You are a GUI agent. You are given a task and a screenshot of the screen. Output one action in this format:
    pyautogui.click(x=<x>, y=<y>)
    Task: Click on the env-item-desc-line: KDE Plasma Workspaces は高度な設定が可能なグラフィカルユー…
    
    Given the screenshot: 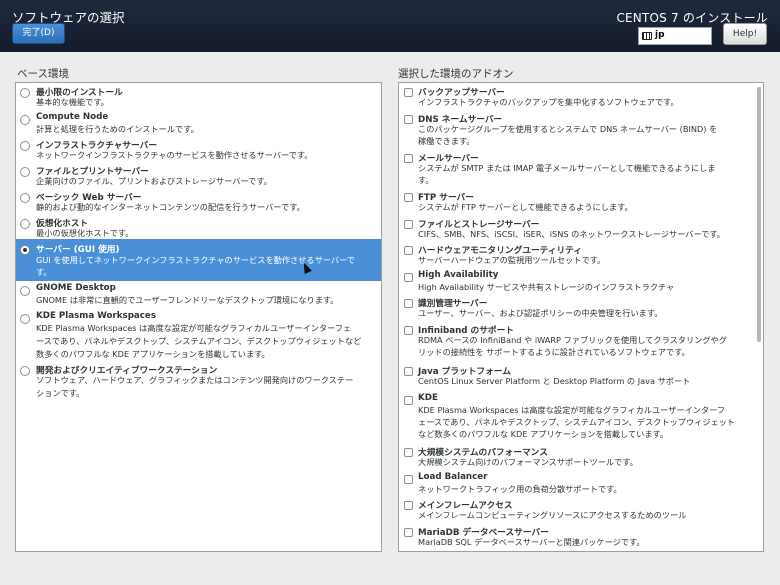 What is the action you would take?
    pyautogui.click(x=194, y=328)
    